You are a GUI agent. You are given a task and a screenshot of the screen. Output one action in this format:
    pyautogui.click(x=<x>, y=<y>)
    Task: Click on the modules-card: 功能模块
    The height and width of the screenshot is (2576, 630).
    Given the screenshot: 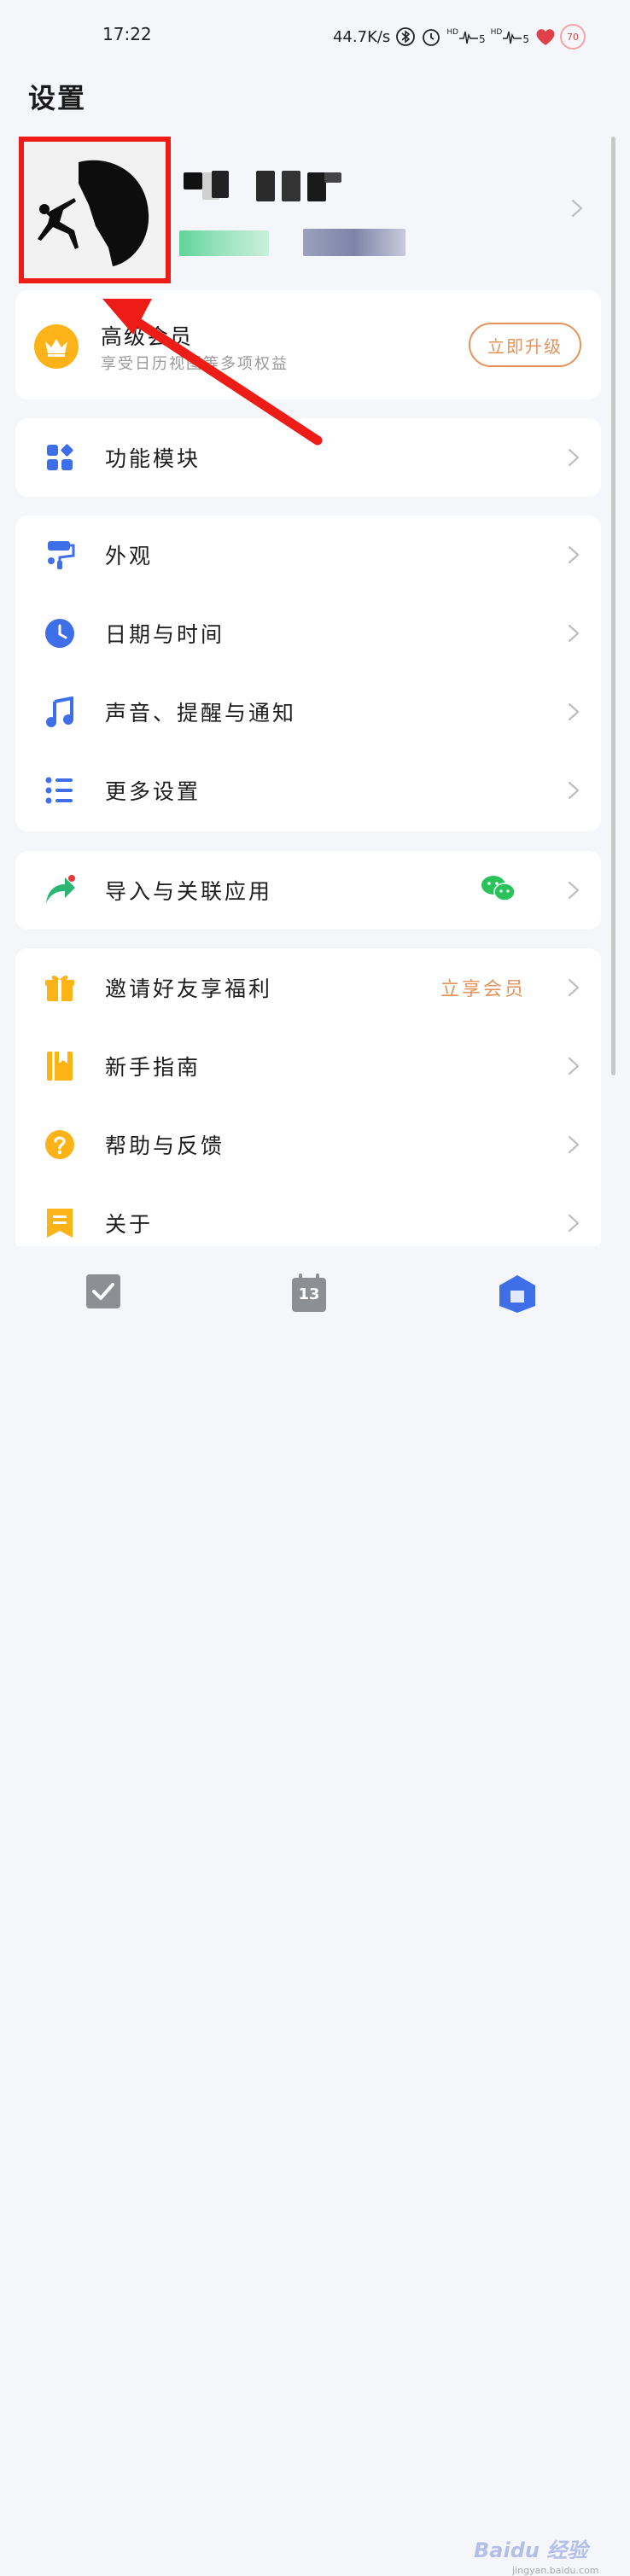 What is the action you would take?
    pyautogui.click(x=308, y=457)
    